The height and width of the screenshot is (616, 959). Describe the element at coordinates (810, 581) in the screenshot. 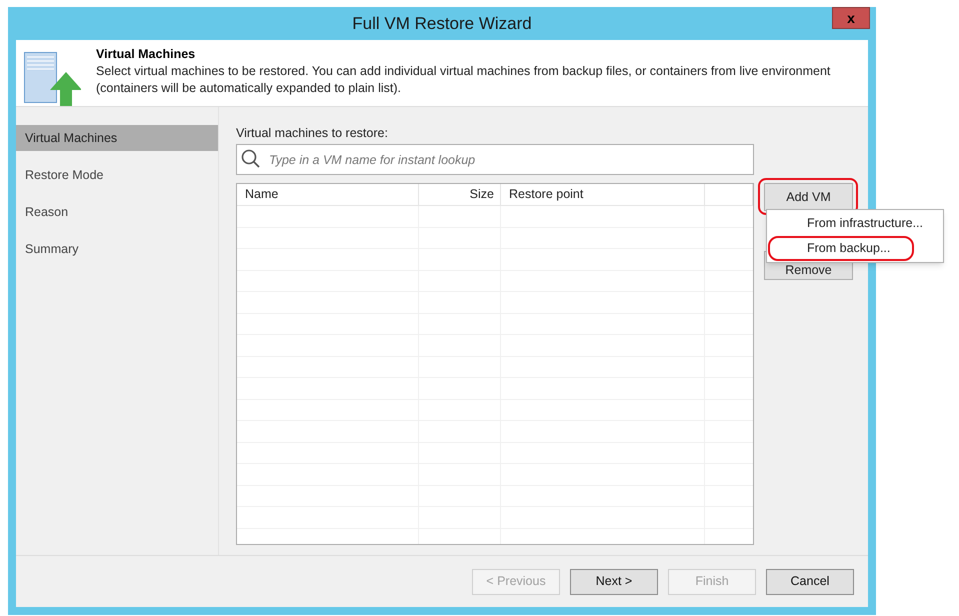

I see `wizard-button: Cancel` at that location.